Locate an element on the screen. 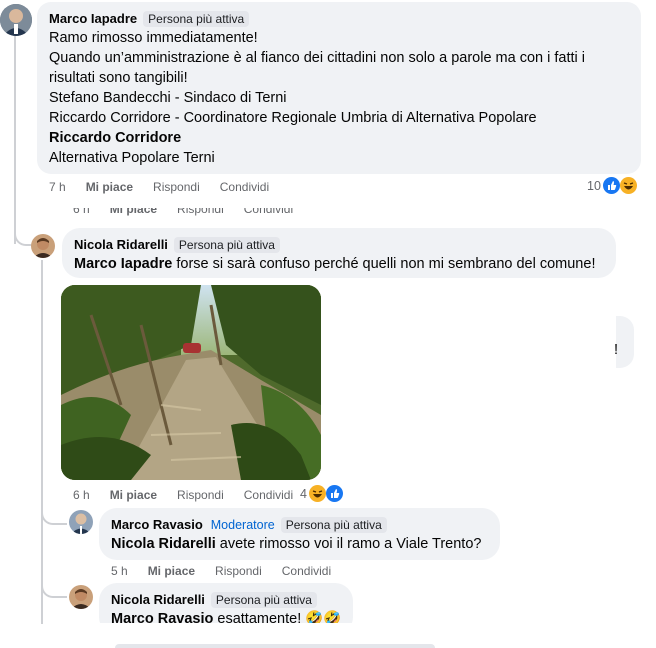  partial-comment-bubble: ! is located at coordinates (624, 342).